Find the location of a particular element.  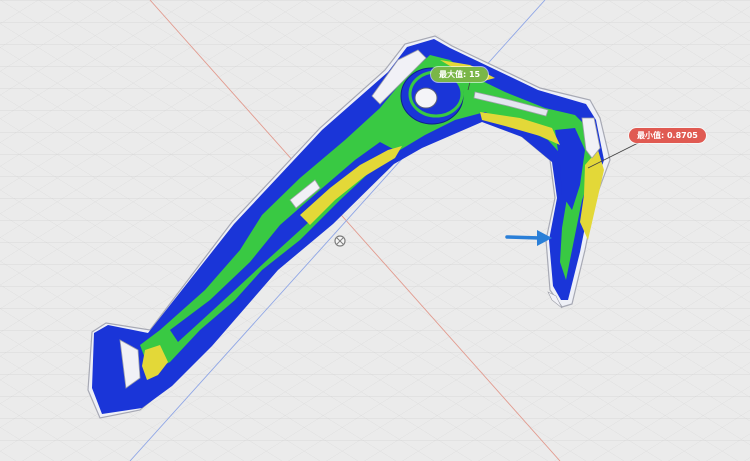

max-value-callout: 最大值: 15 is located at coordinates (460, 74).